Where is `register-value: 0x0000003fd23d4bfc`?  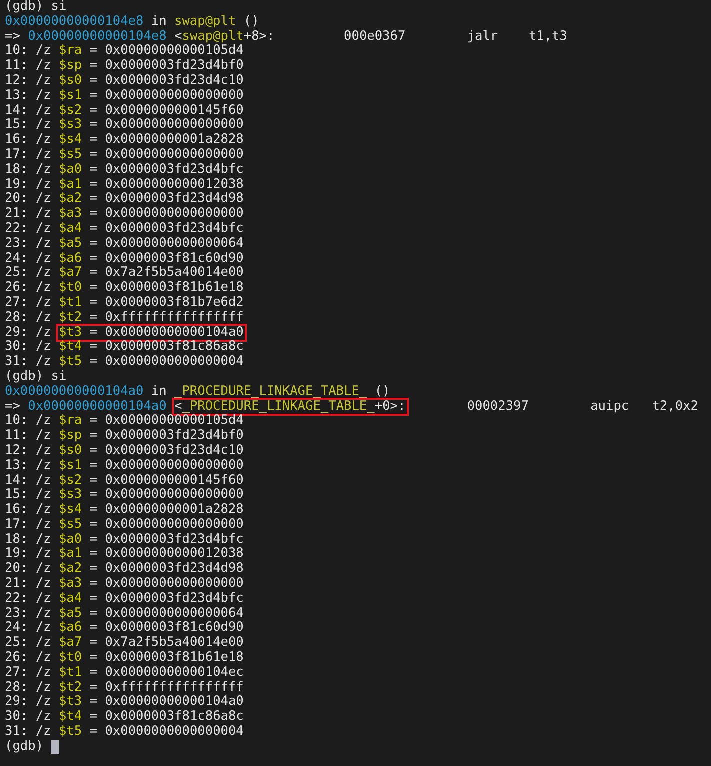
register-value: 0x0000003fd23d4bfc is located at coordinates (174, 540).